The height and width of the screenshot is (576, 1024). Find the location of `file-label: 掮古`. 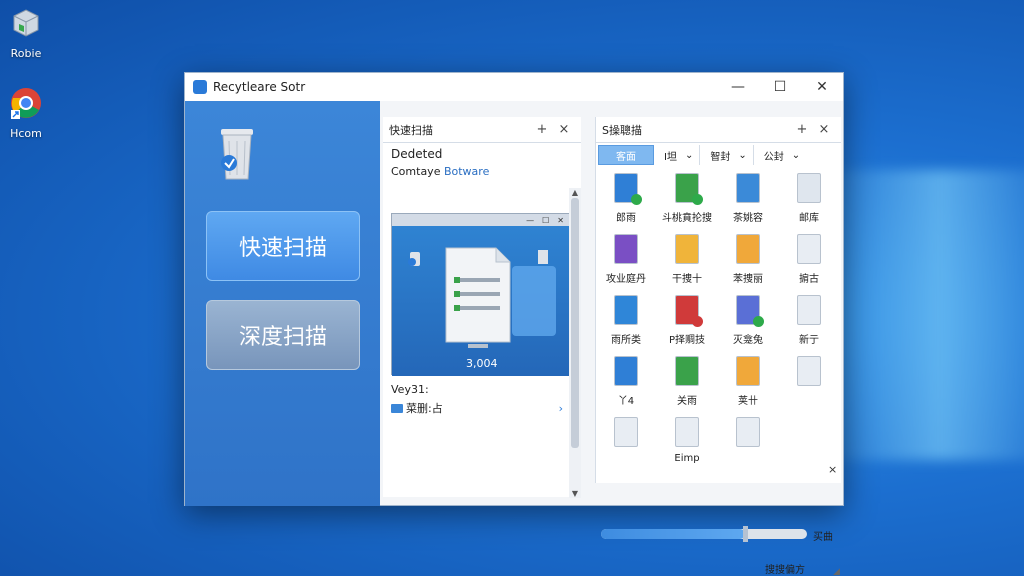

file-label: 掮古 is located at coordinates (809, 279).